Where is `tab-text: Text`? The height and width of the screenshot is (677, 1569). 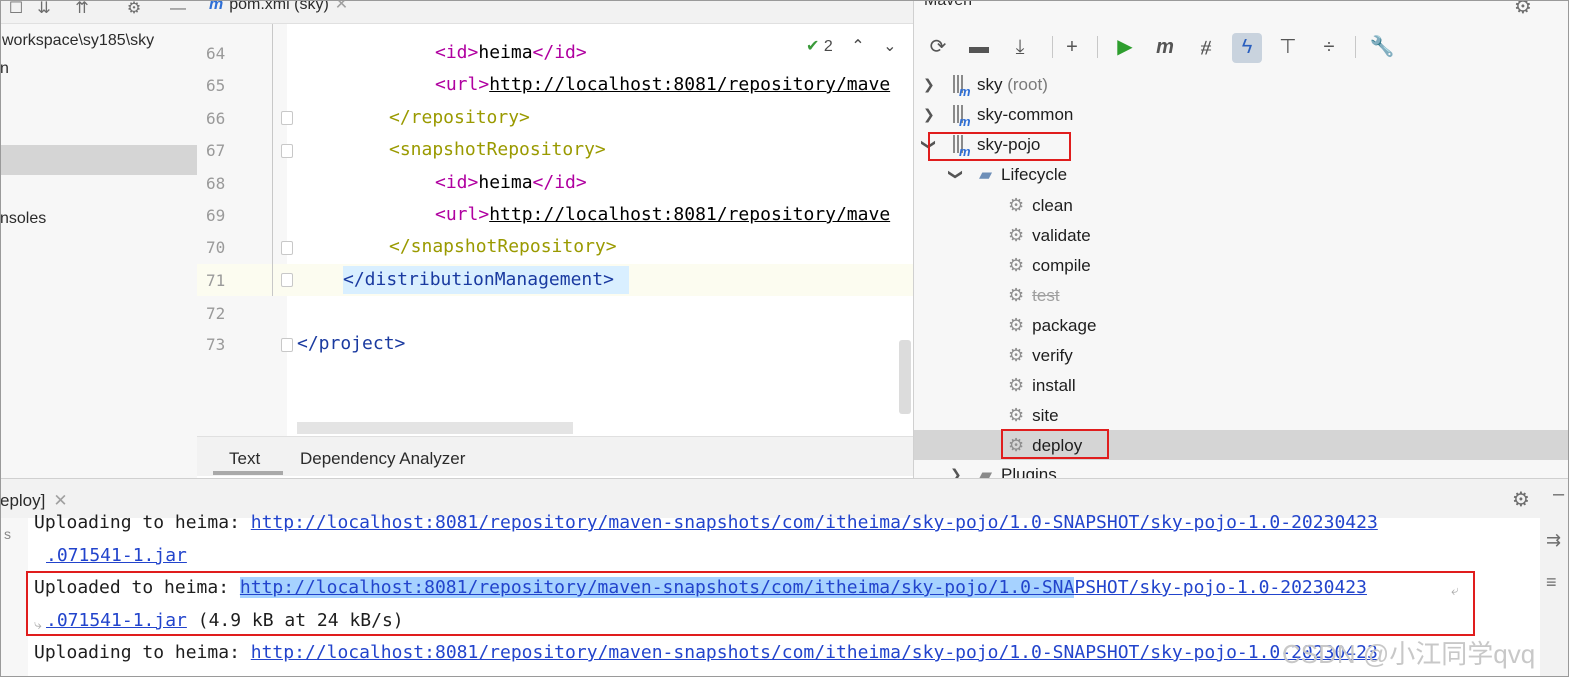 tab-text: Text is located at coordinates (244, 459).